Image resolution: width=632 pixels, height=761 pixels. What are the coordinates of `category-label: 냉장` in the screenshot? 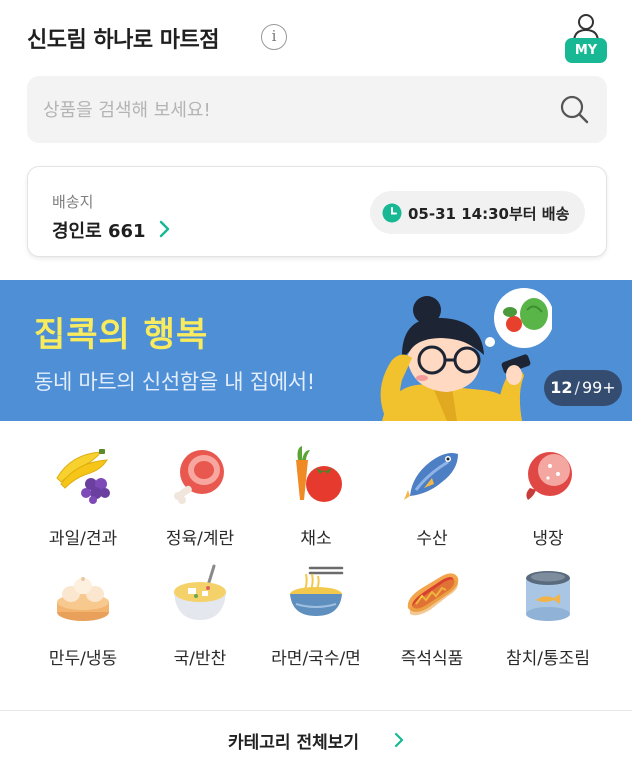 It's located at (548, 539).